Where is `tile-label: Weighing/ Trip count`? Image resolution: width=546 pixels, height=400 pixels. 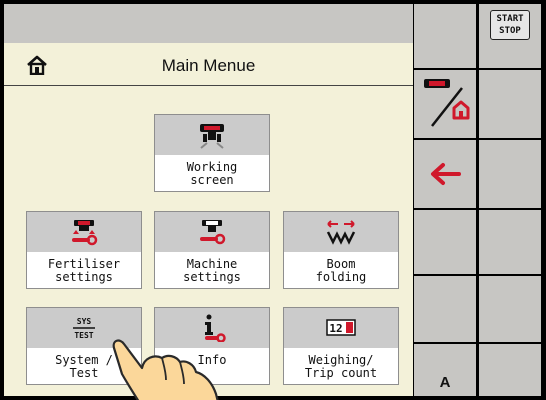
tile-label: Weighing/ Trip count is located at coordinates (341, 366).